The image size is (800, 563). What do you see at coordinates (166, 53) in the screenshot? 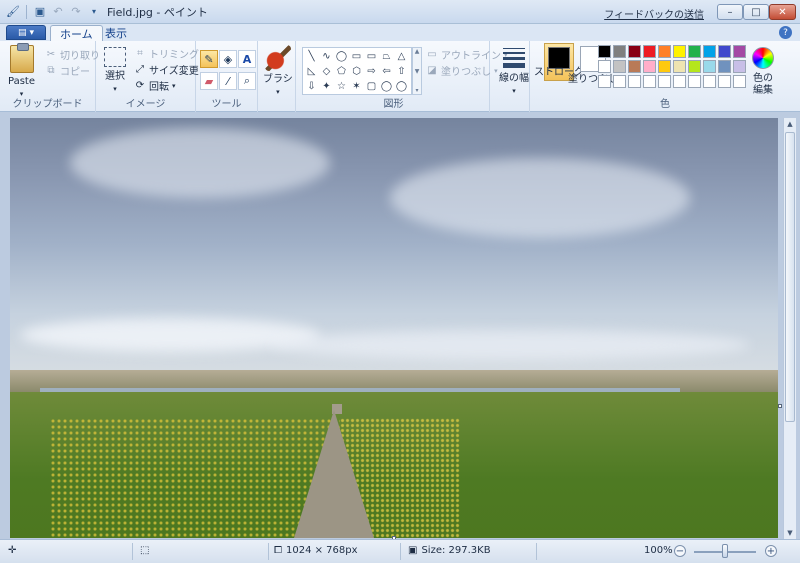
I see `crop-button: ⌗ トリミング` at bounding box center [166, 53].